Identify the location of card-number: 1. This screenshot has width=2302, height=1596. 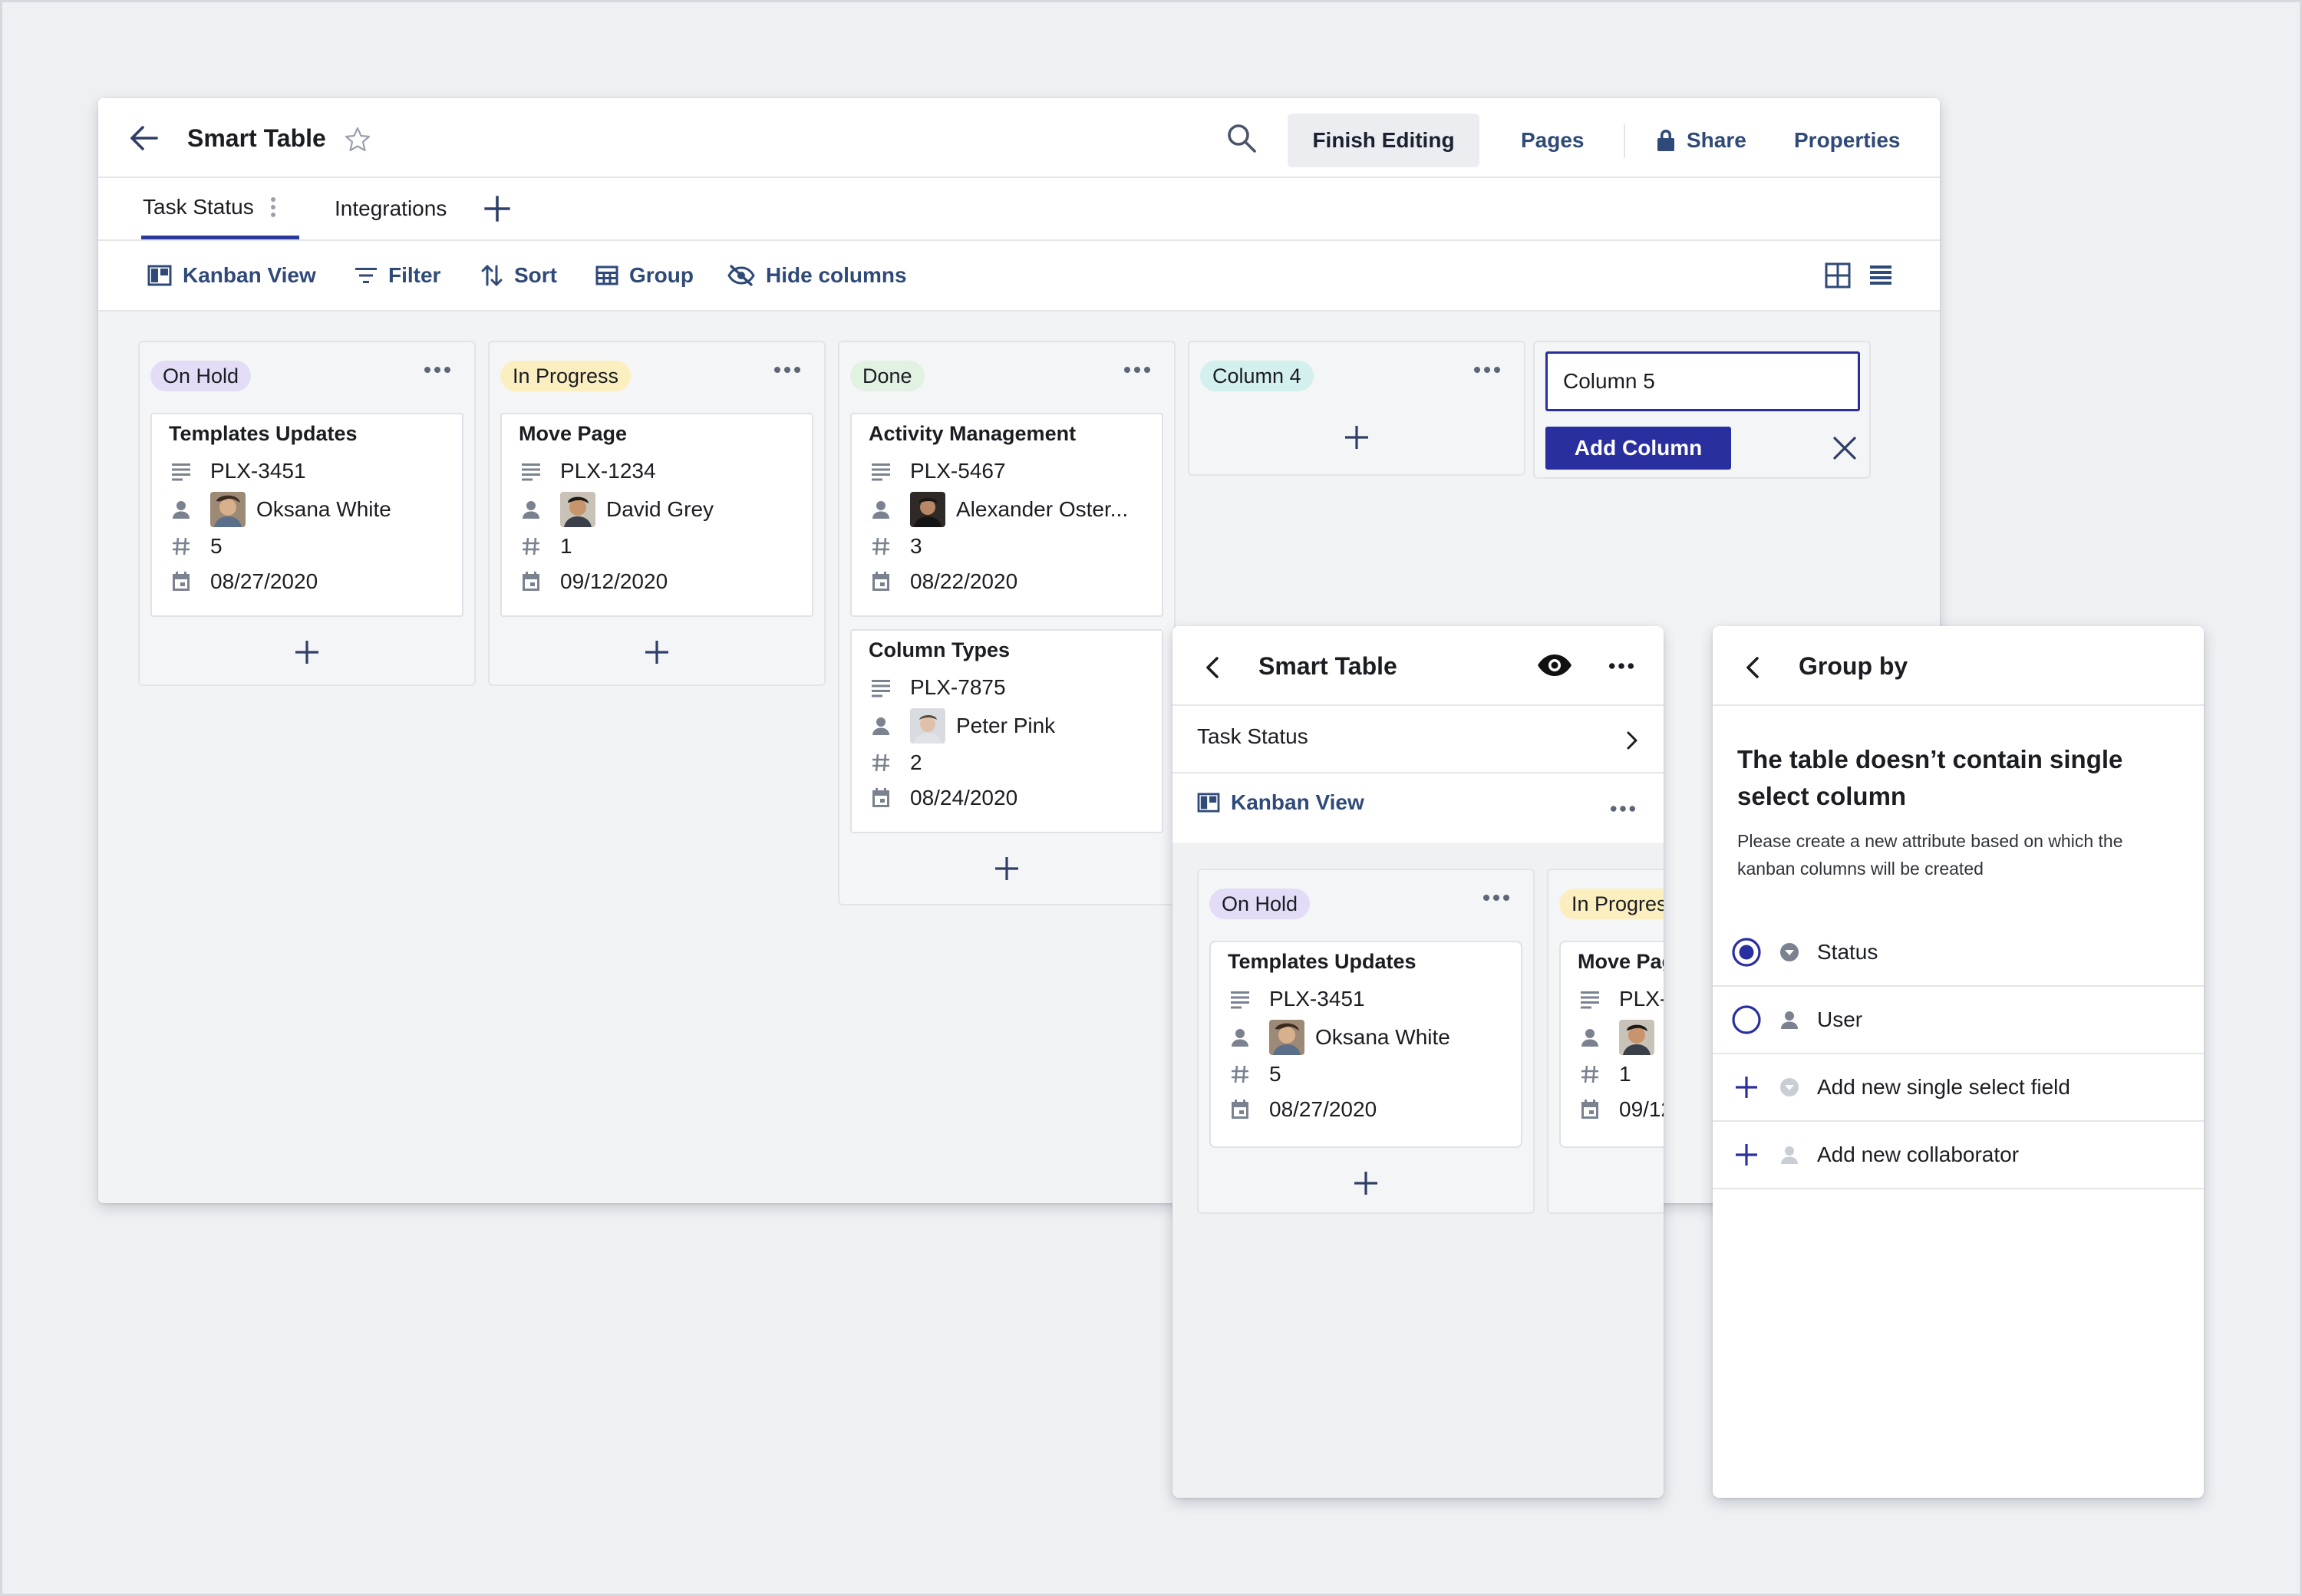
(566, 546).